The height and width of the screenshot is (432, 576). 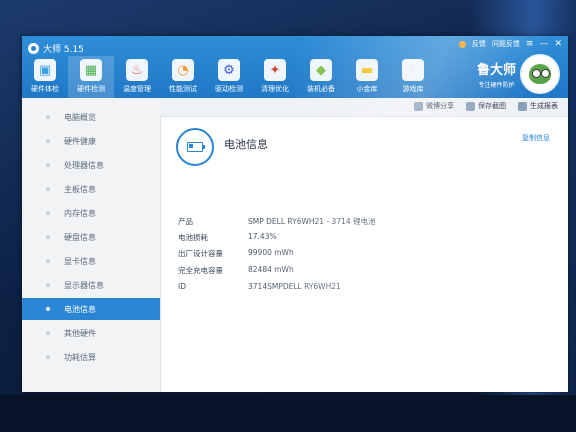 What do you see at coordinates (312, 221) in the screenshot?
I see `info-value: SMP DELL RY6WH21 - 3714 锂电池` at bounding box center [312, 221].